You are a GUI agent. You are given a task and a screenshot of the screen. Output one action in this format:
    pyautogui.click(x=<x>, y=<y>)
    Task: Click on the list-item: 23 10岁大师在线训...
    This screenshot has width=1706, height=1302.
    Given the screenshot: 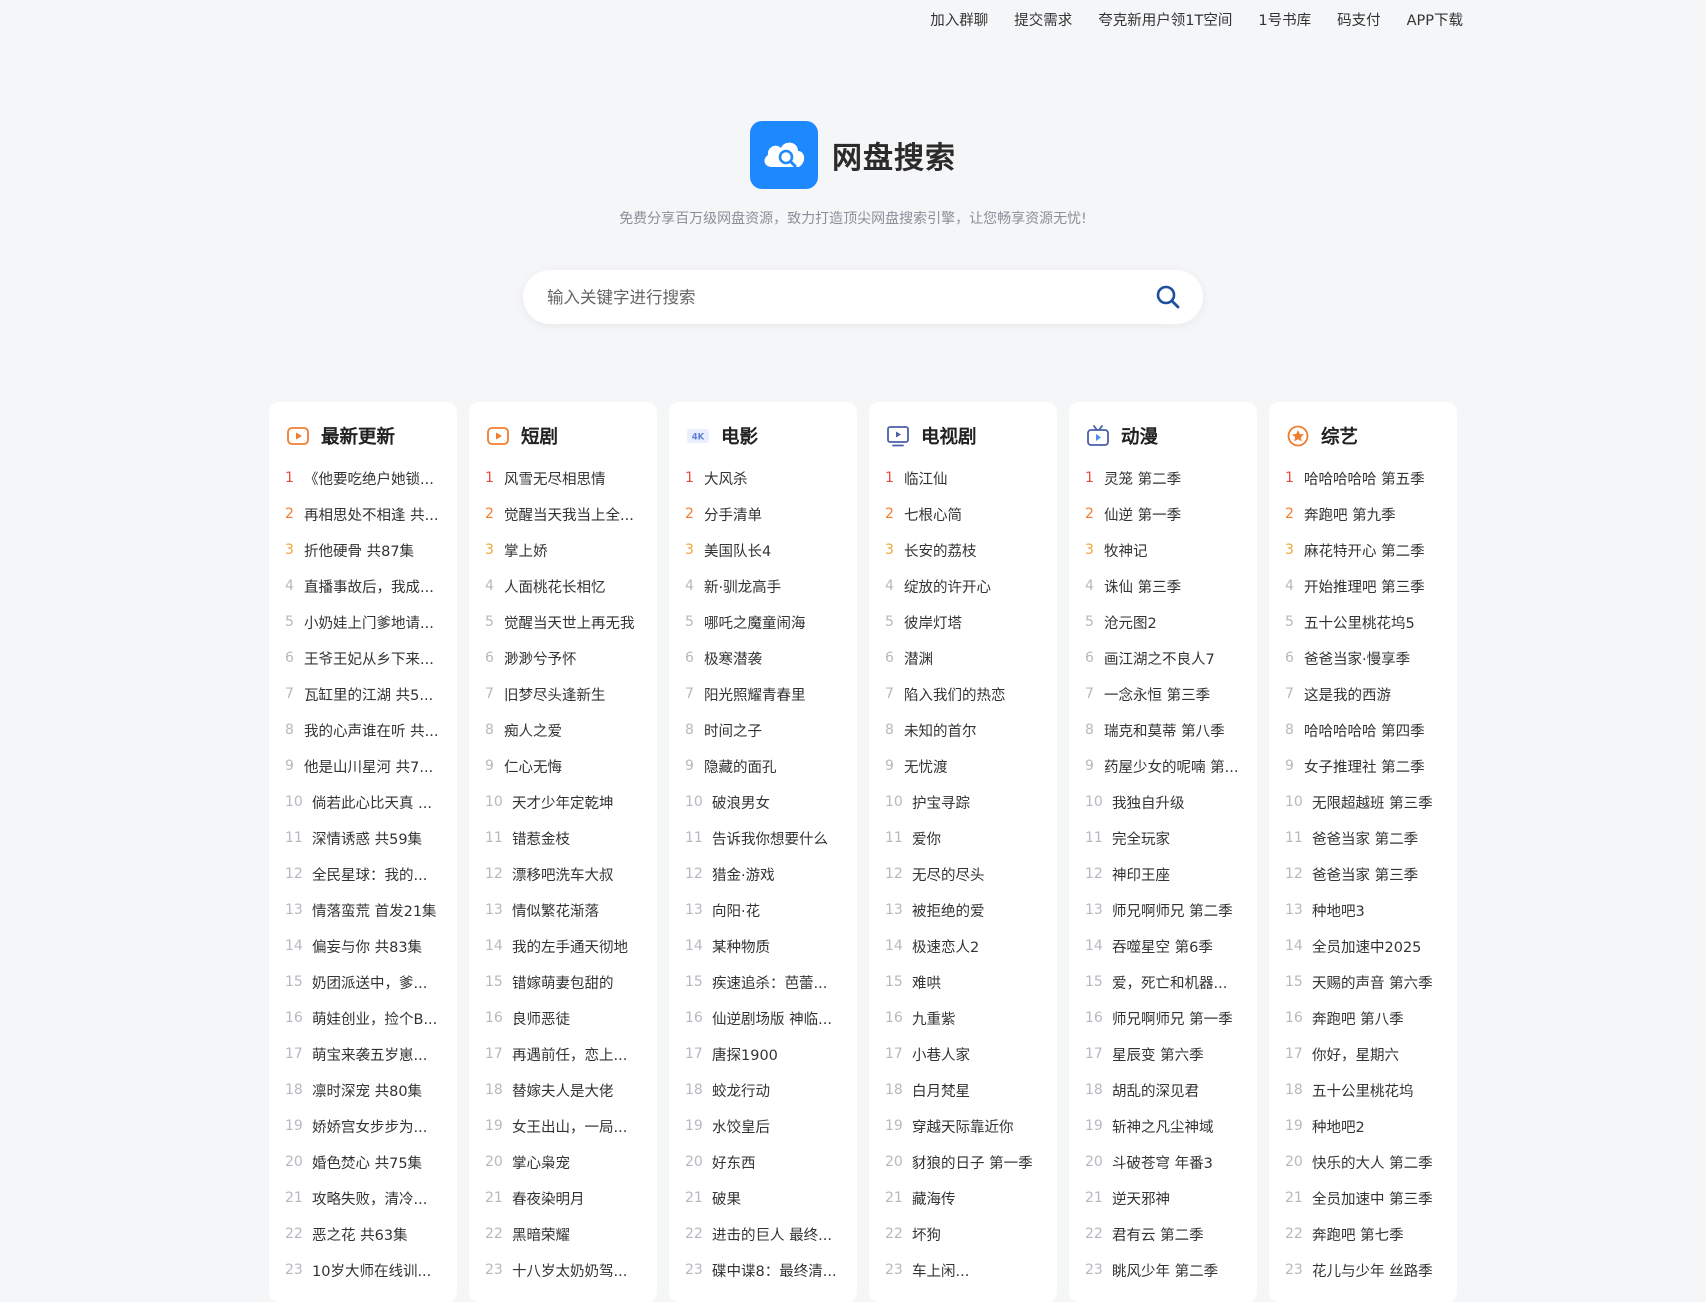 What is the action you would take?
    pyautogui.click(x=365, y=1270)
    